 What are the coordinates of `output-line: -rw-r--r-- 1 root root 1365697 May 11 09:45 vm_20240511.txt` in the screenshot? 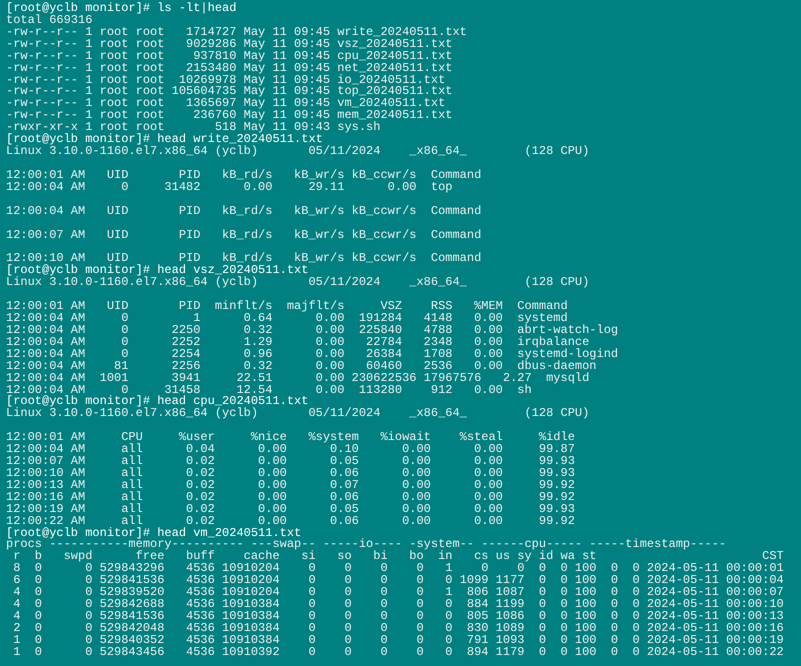 It's located at (226, 104).